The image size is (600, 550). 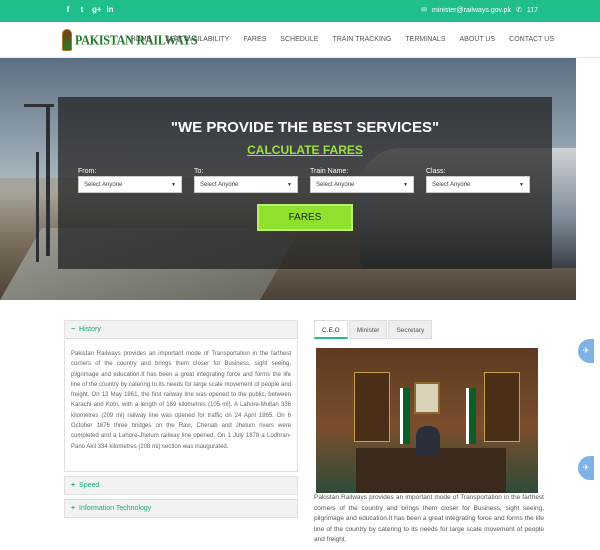 I want to click on from-field: From: Select Anyone ▼, so click(x=130, y=180).